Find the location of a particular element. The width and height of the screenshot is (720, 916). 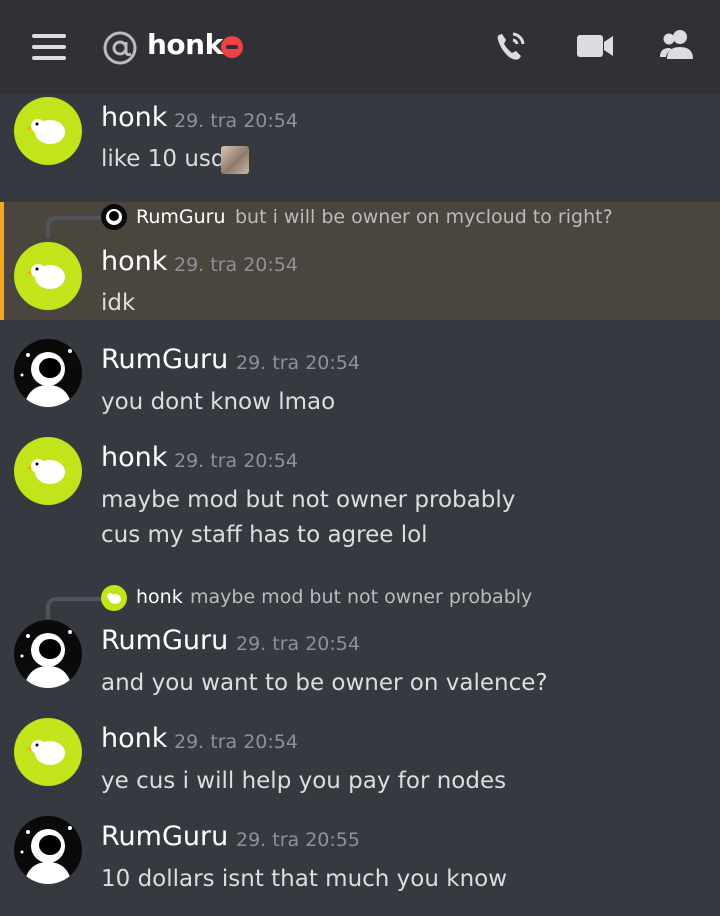

timestamp: 29. tra 20:55 is located at coordinates (298, 840).